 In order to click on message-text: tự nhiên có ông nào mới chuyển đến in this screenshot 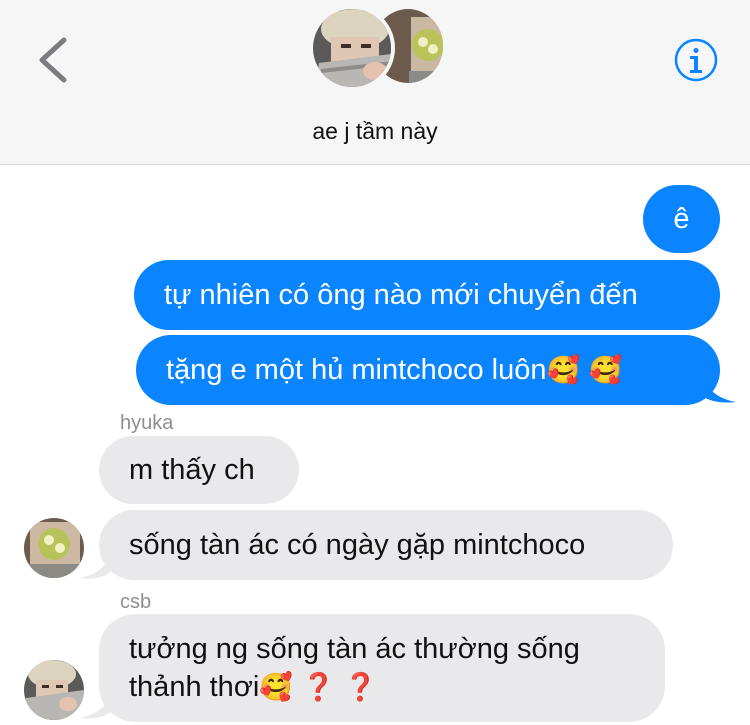, I will do `click(401, 295)`.